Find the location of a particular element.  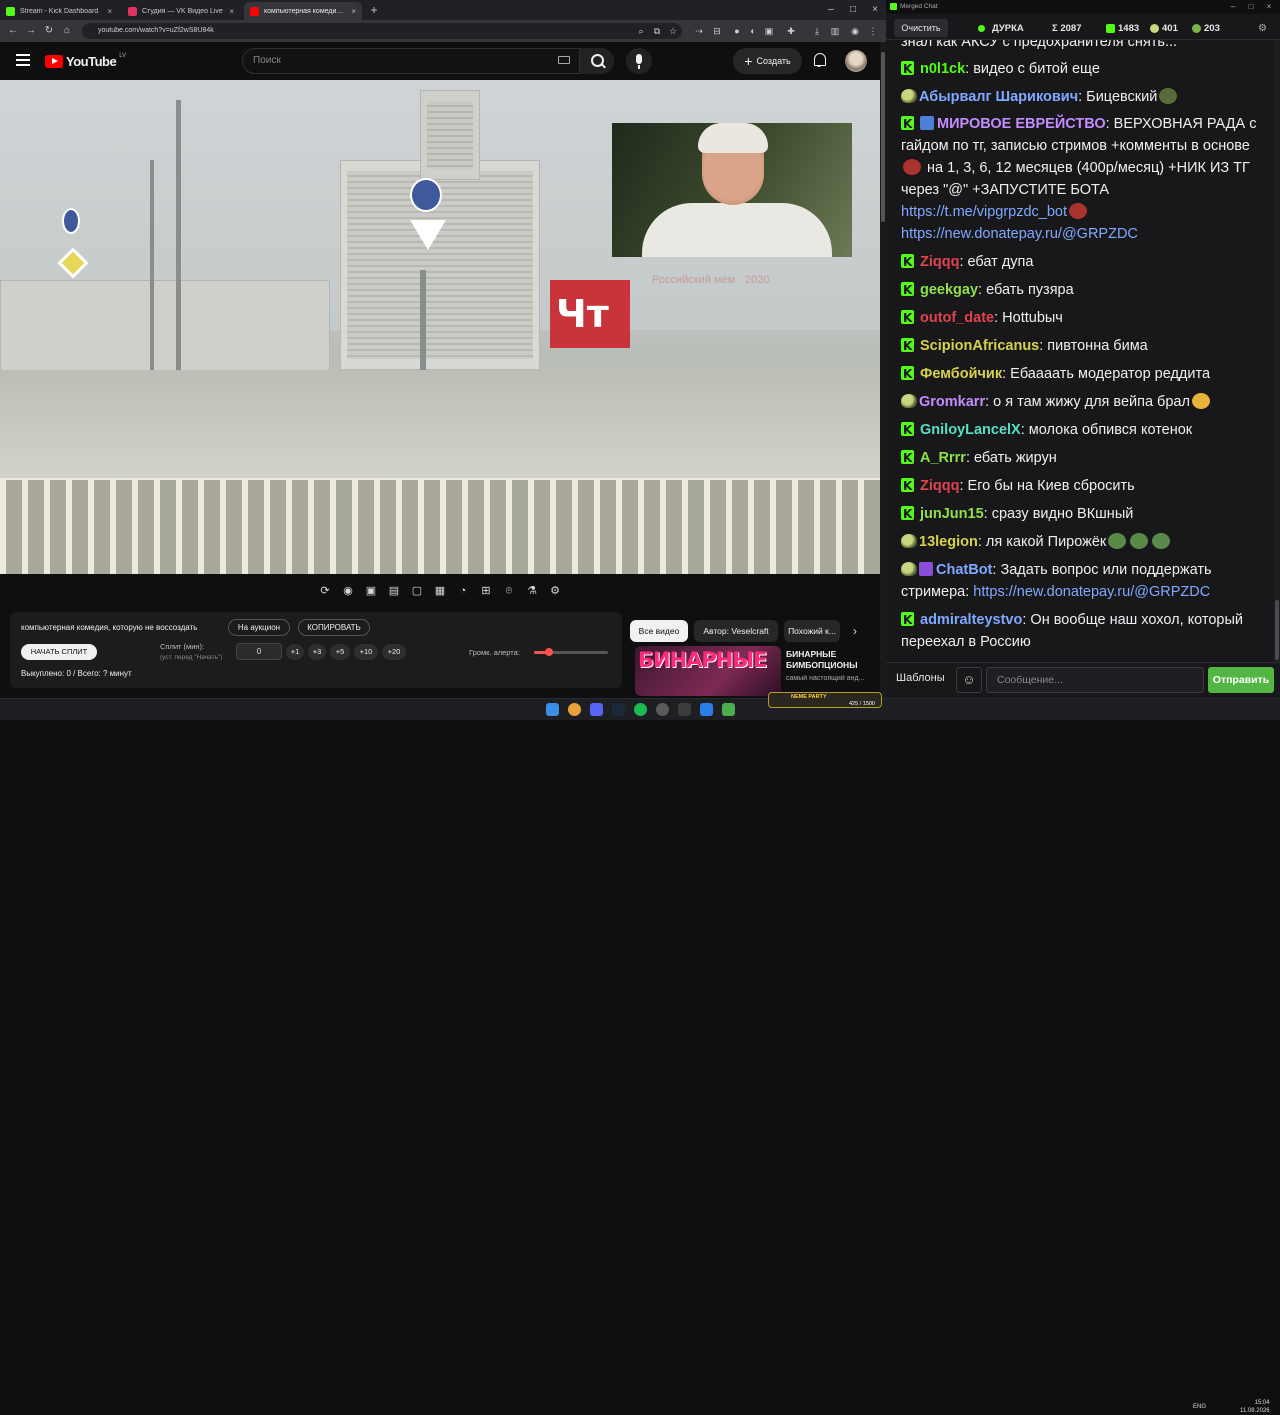

create-button: + Создать is located at coordinates (767, 61).